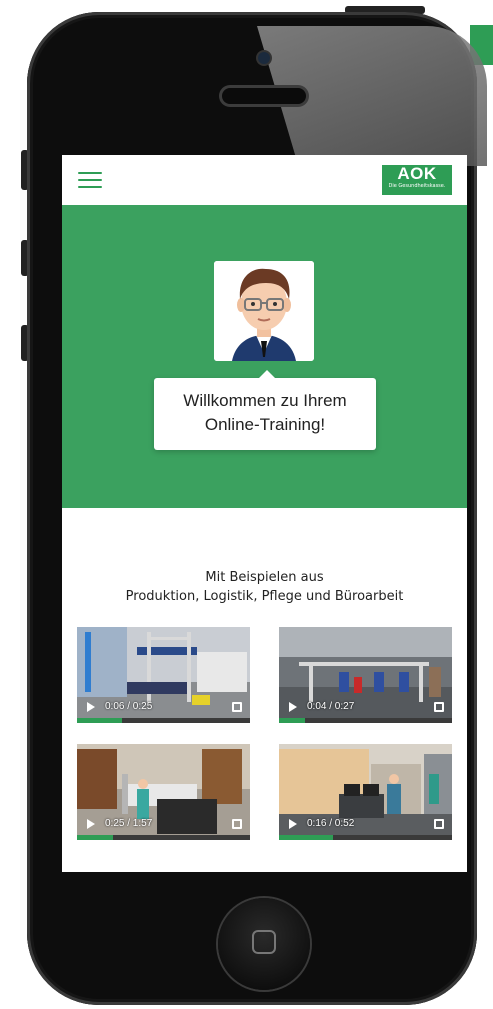  I want to click on logo-text: AOK, so click(417, 173).